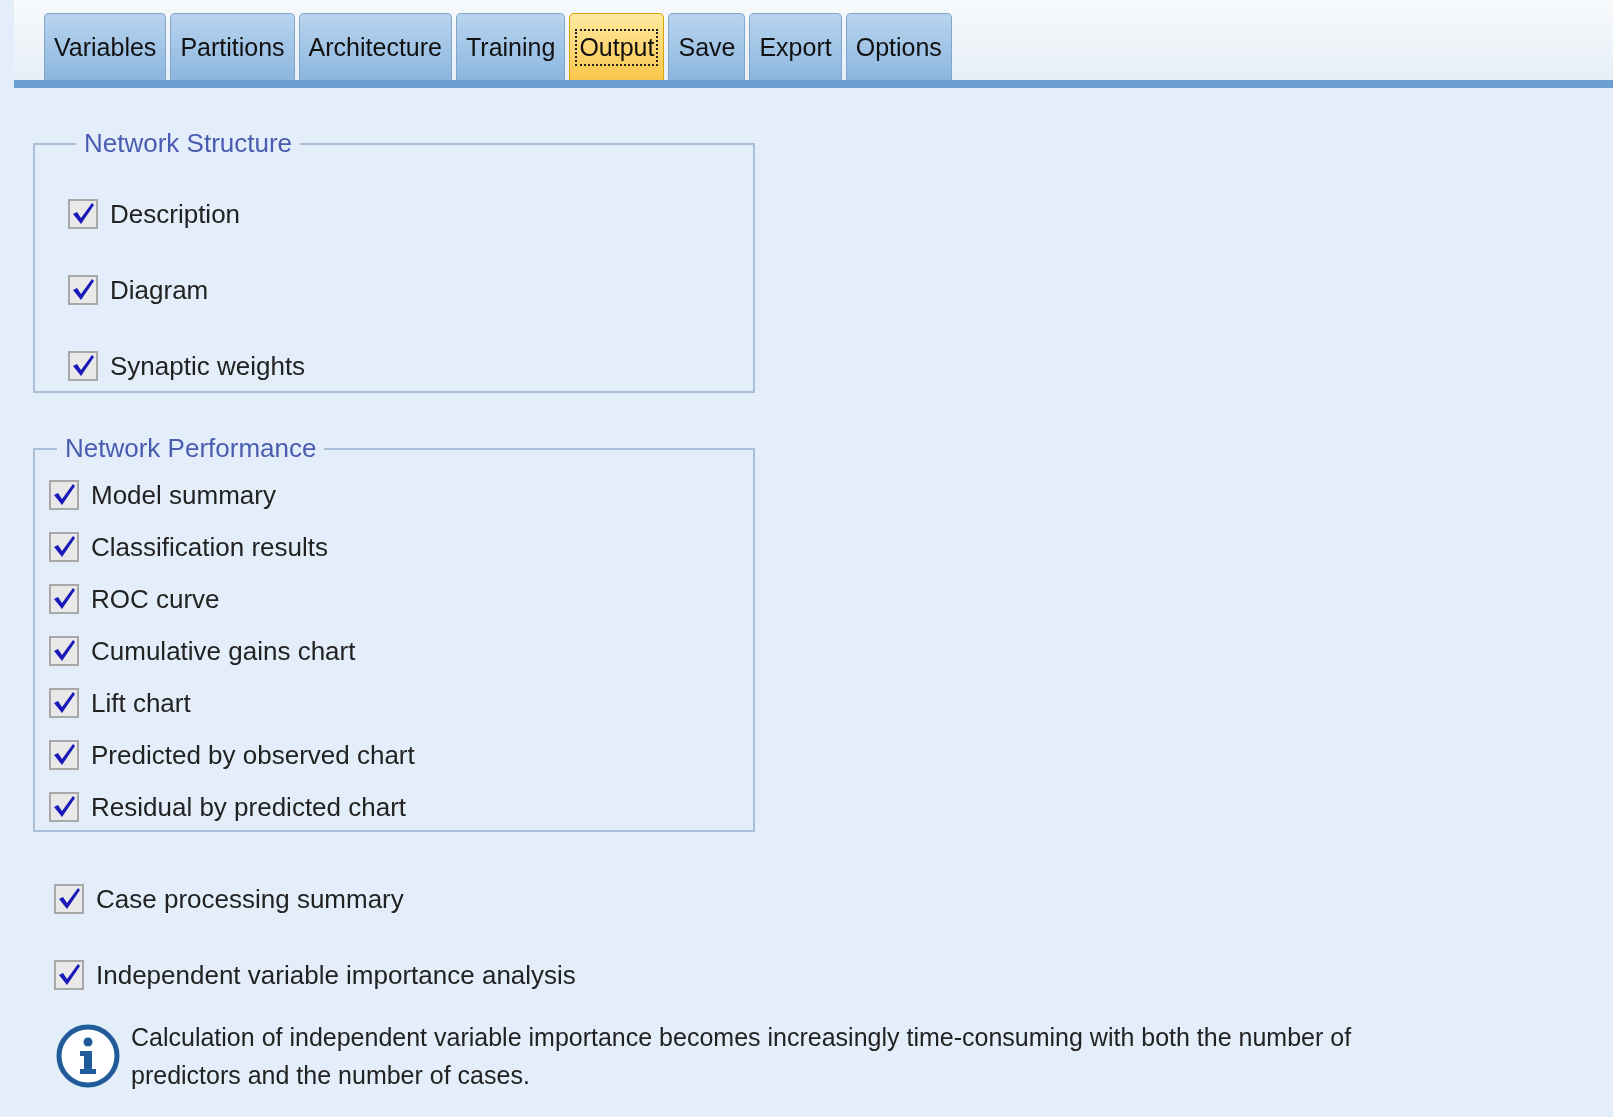 Image resolution: width=1613 pixels, height=1117 pixels. Describe the element at coordinates (223, 651) in the screenshot. I see `checkbox-label: Cumulative gains chart` at that location.